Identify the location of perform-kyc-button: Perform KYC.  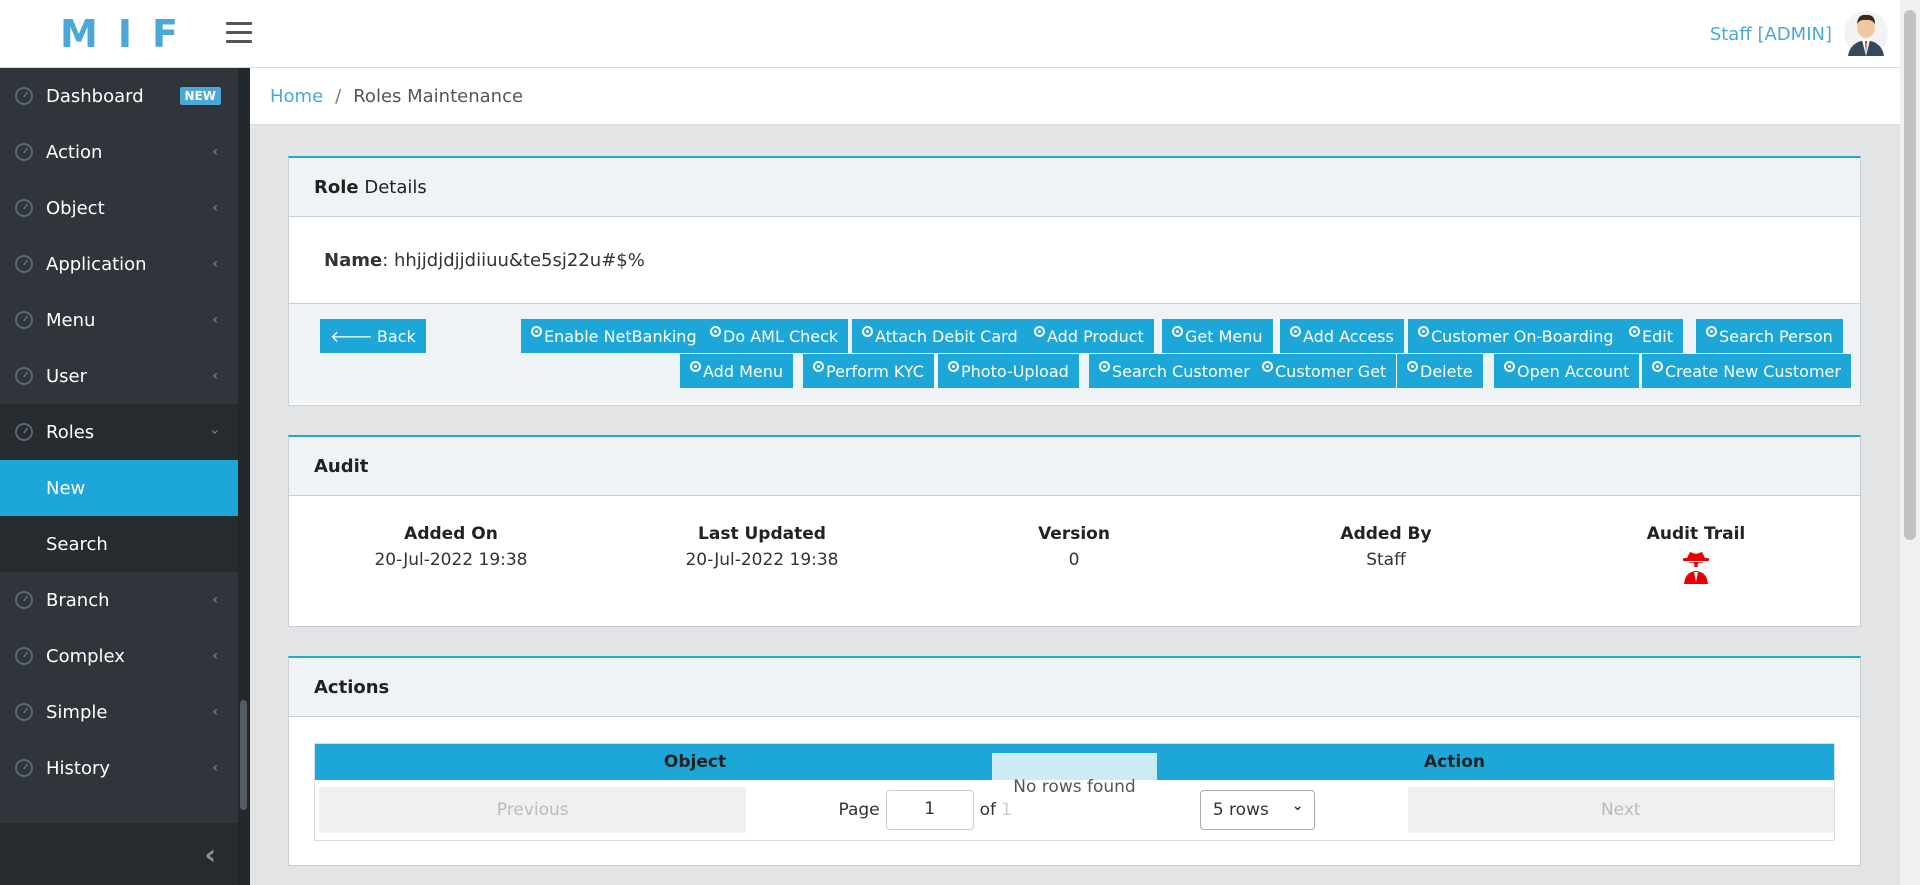
(868, 371).